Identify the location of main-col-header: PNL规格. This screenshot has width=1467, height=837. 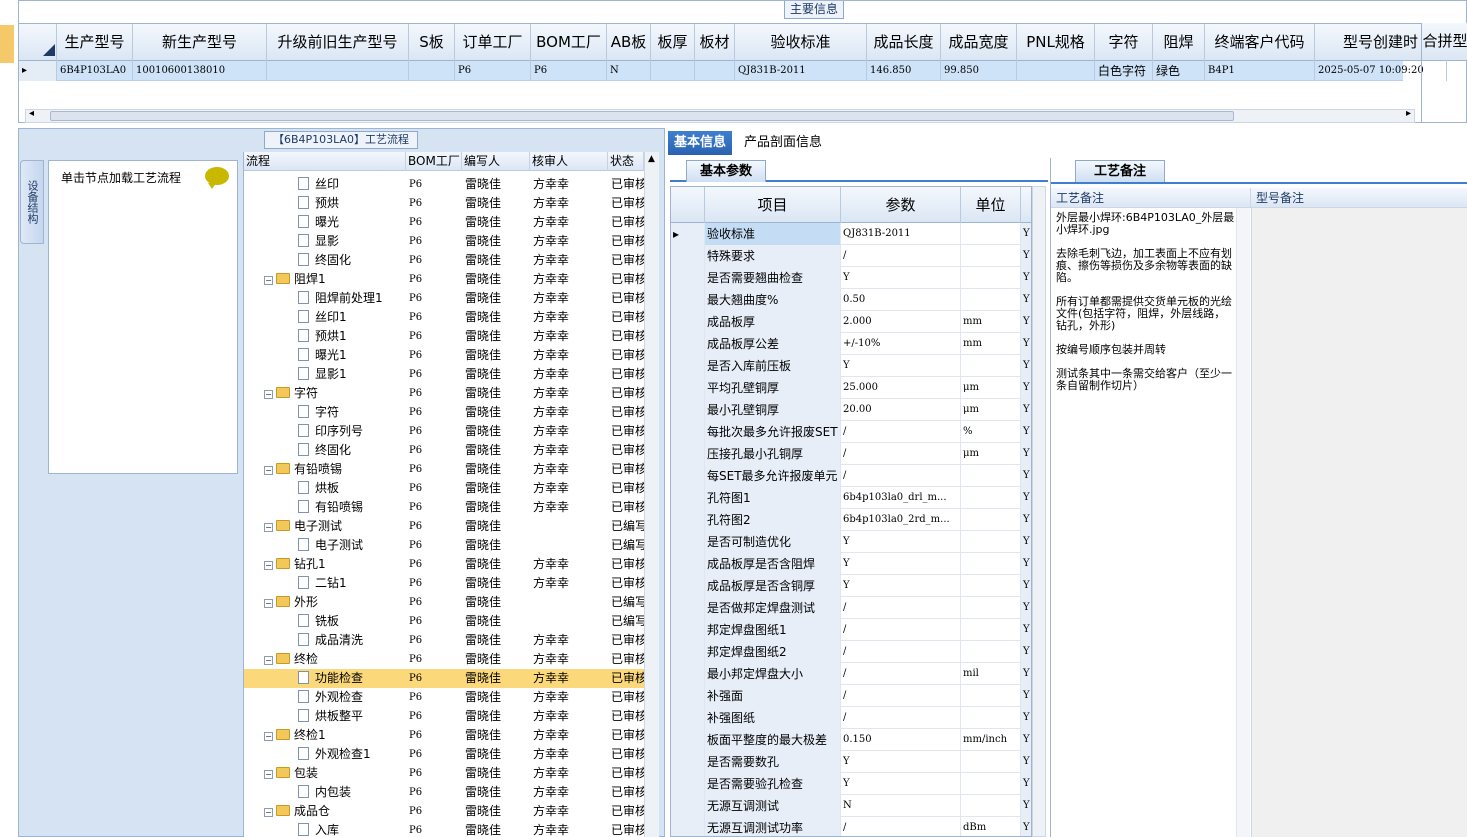
(1056, 42).